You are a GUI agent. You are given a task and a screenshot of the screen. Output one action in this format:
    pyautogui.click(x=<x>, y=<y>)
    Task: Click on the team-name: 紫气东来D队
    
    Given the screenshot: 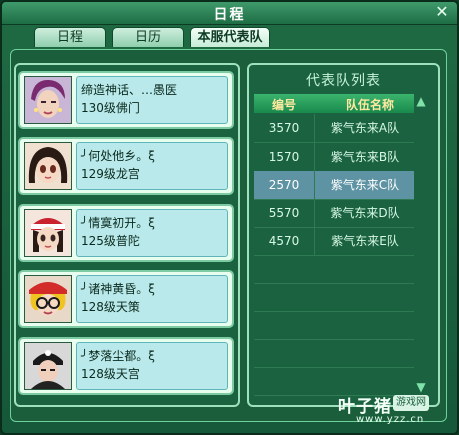 What is the action you would take?
    pyautogui.click(x=364, y=213)
    